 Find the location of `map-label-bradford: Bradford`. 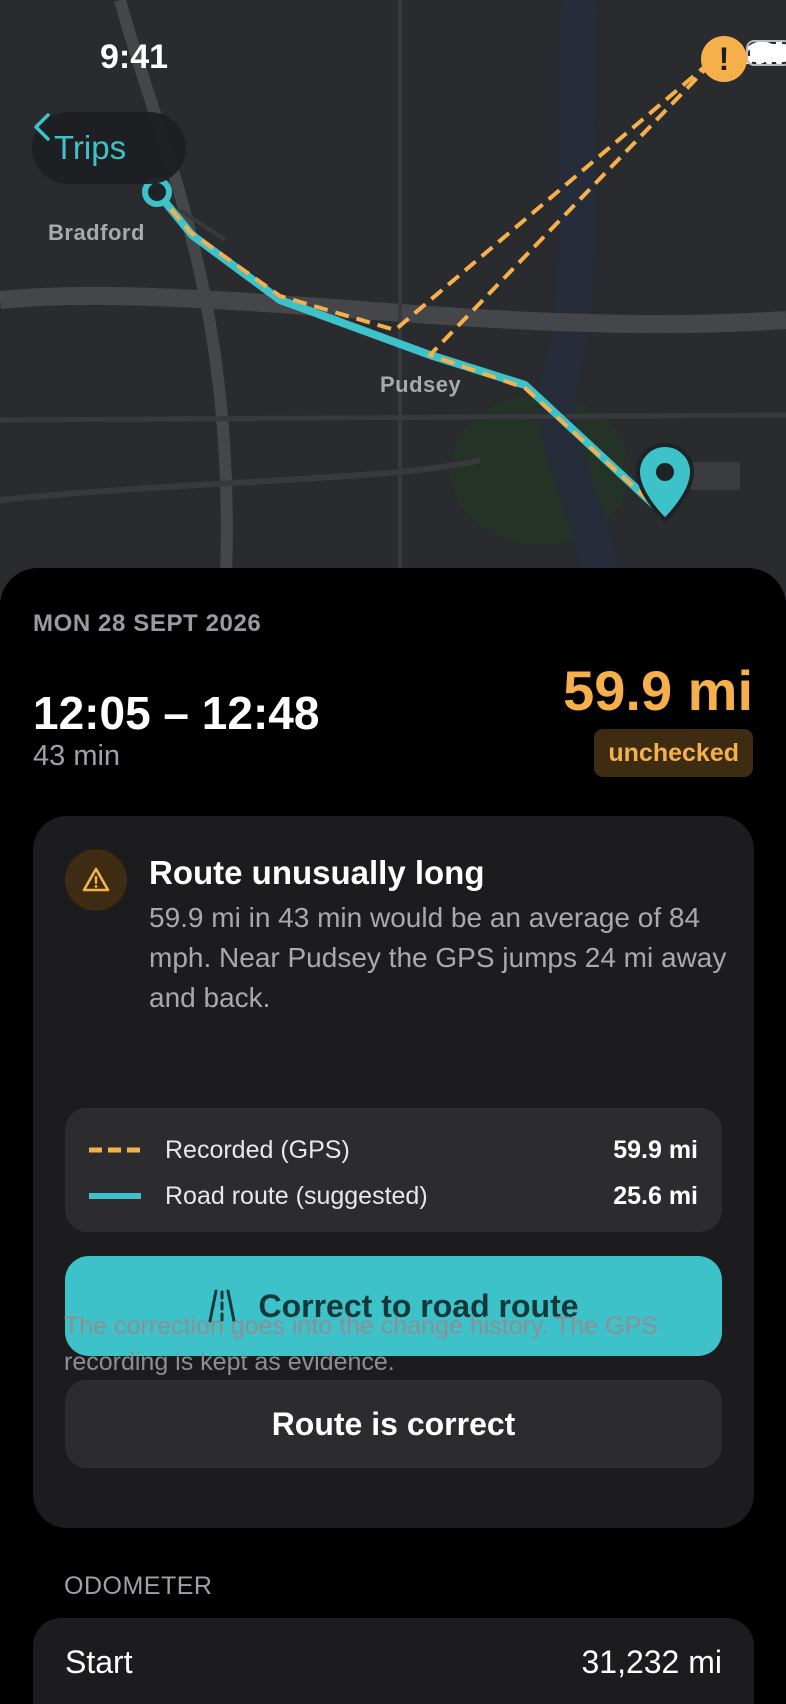

map-label-bradford: Bradford is located at coordinates (96, 232).